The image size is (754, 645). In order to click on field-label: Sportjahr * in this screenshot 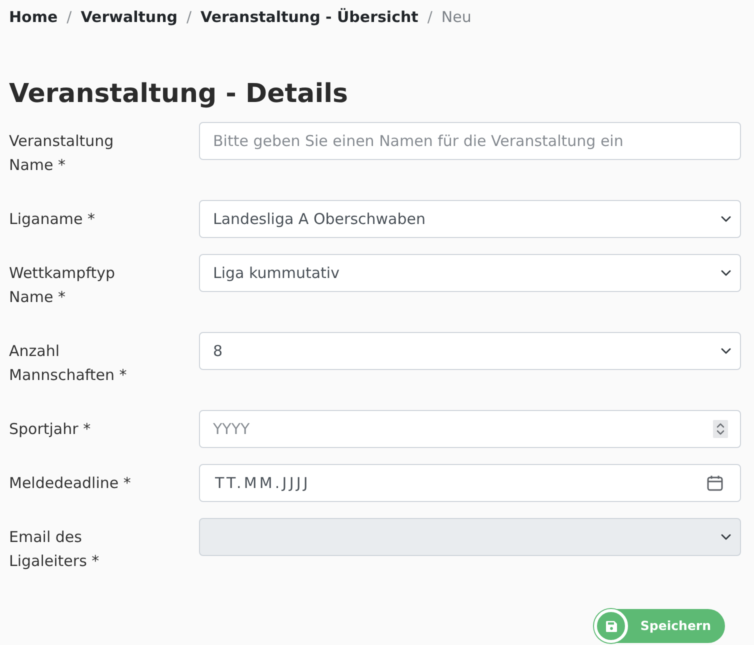, I will do `click(50, 429)`.